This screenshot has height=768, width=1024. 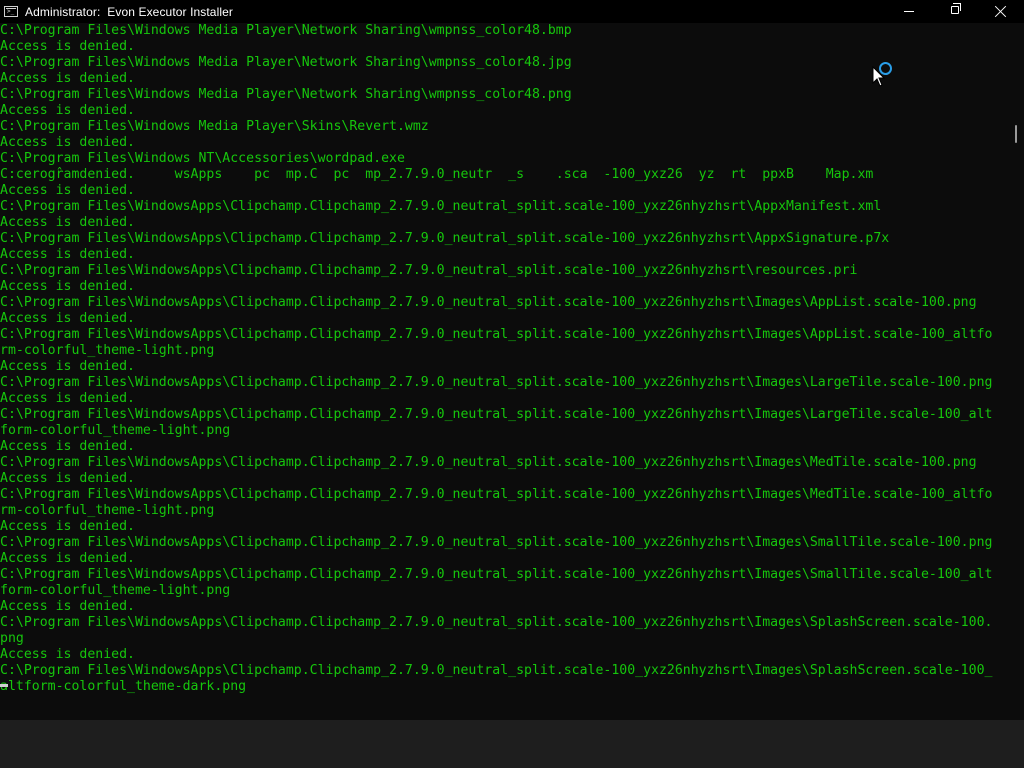 I want to click on window-controls, so click(x=955, y=11).